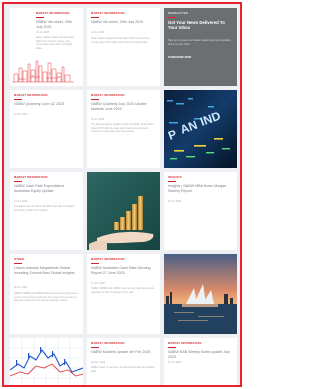 The width and height of the screenshot is (320, 389). I want to click on card-date: 04 Feb, 2025, so click(98, 362).